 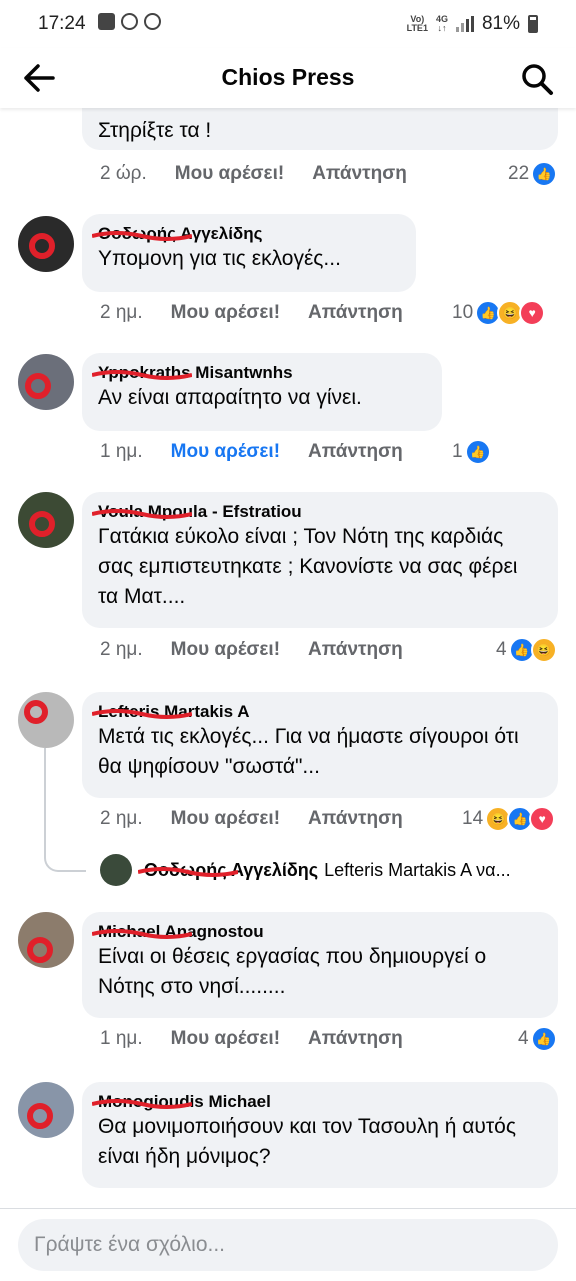 I want to click on gallery-icon, so click(x=106, y=21).